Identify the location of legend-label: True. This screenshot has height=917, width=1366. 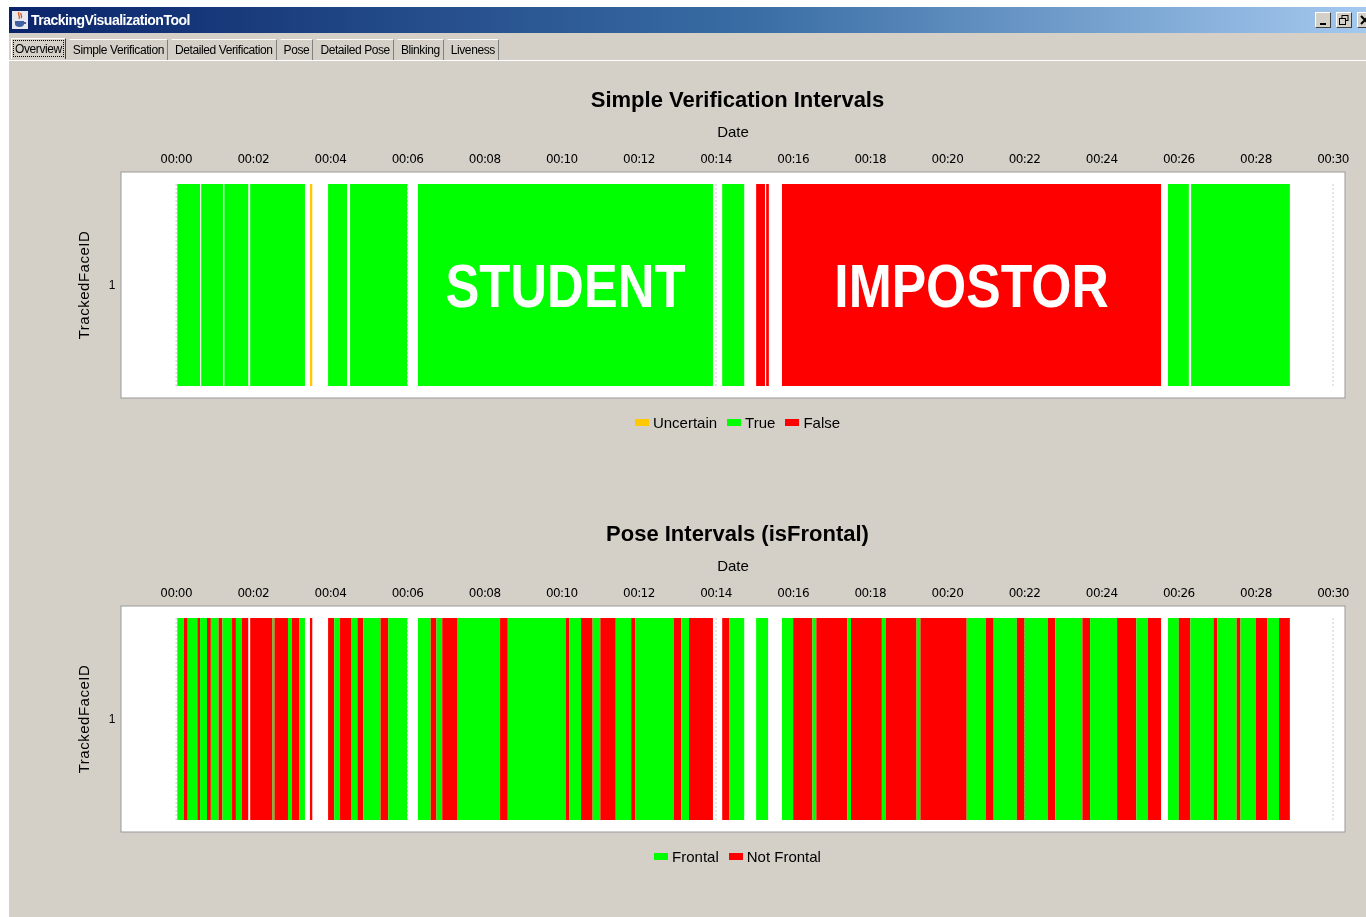
(760, 422).